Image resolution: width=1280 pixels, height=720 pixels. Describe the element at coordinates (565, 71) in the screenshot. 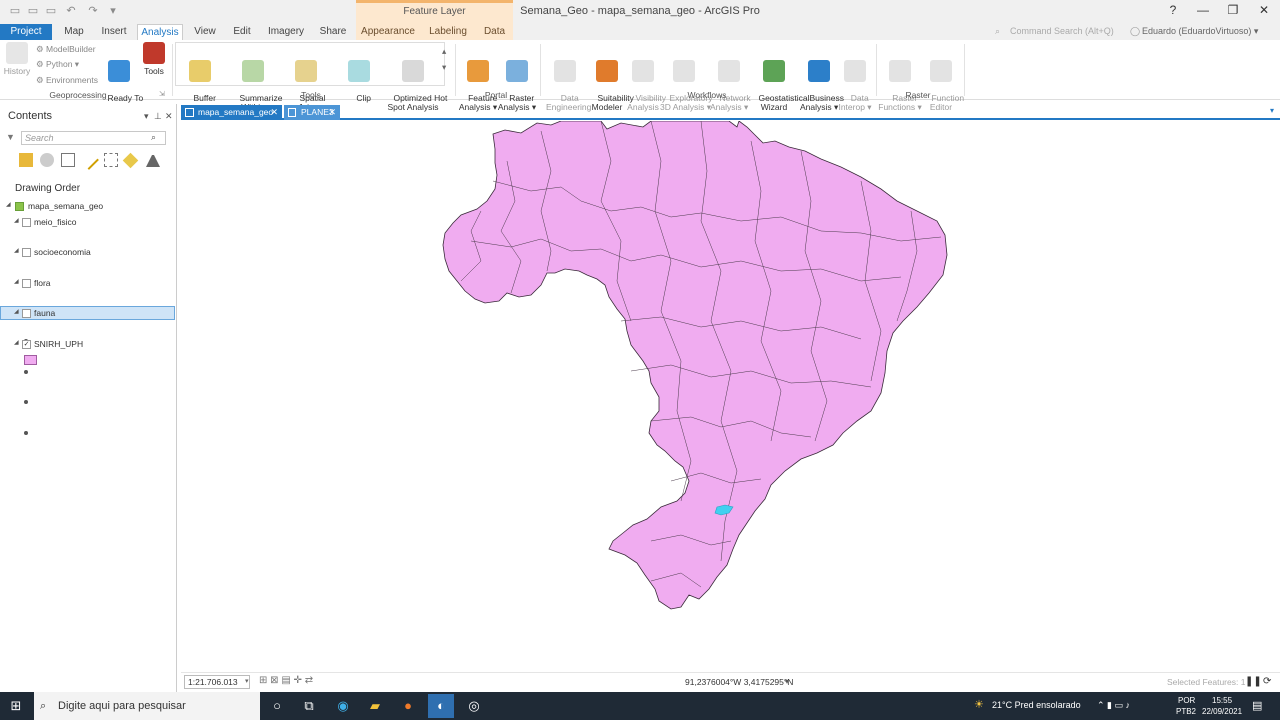

I see `data-engineering-icon` at that location.